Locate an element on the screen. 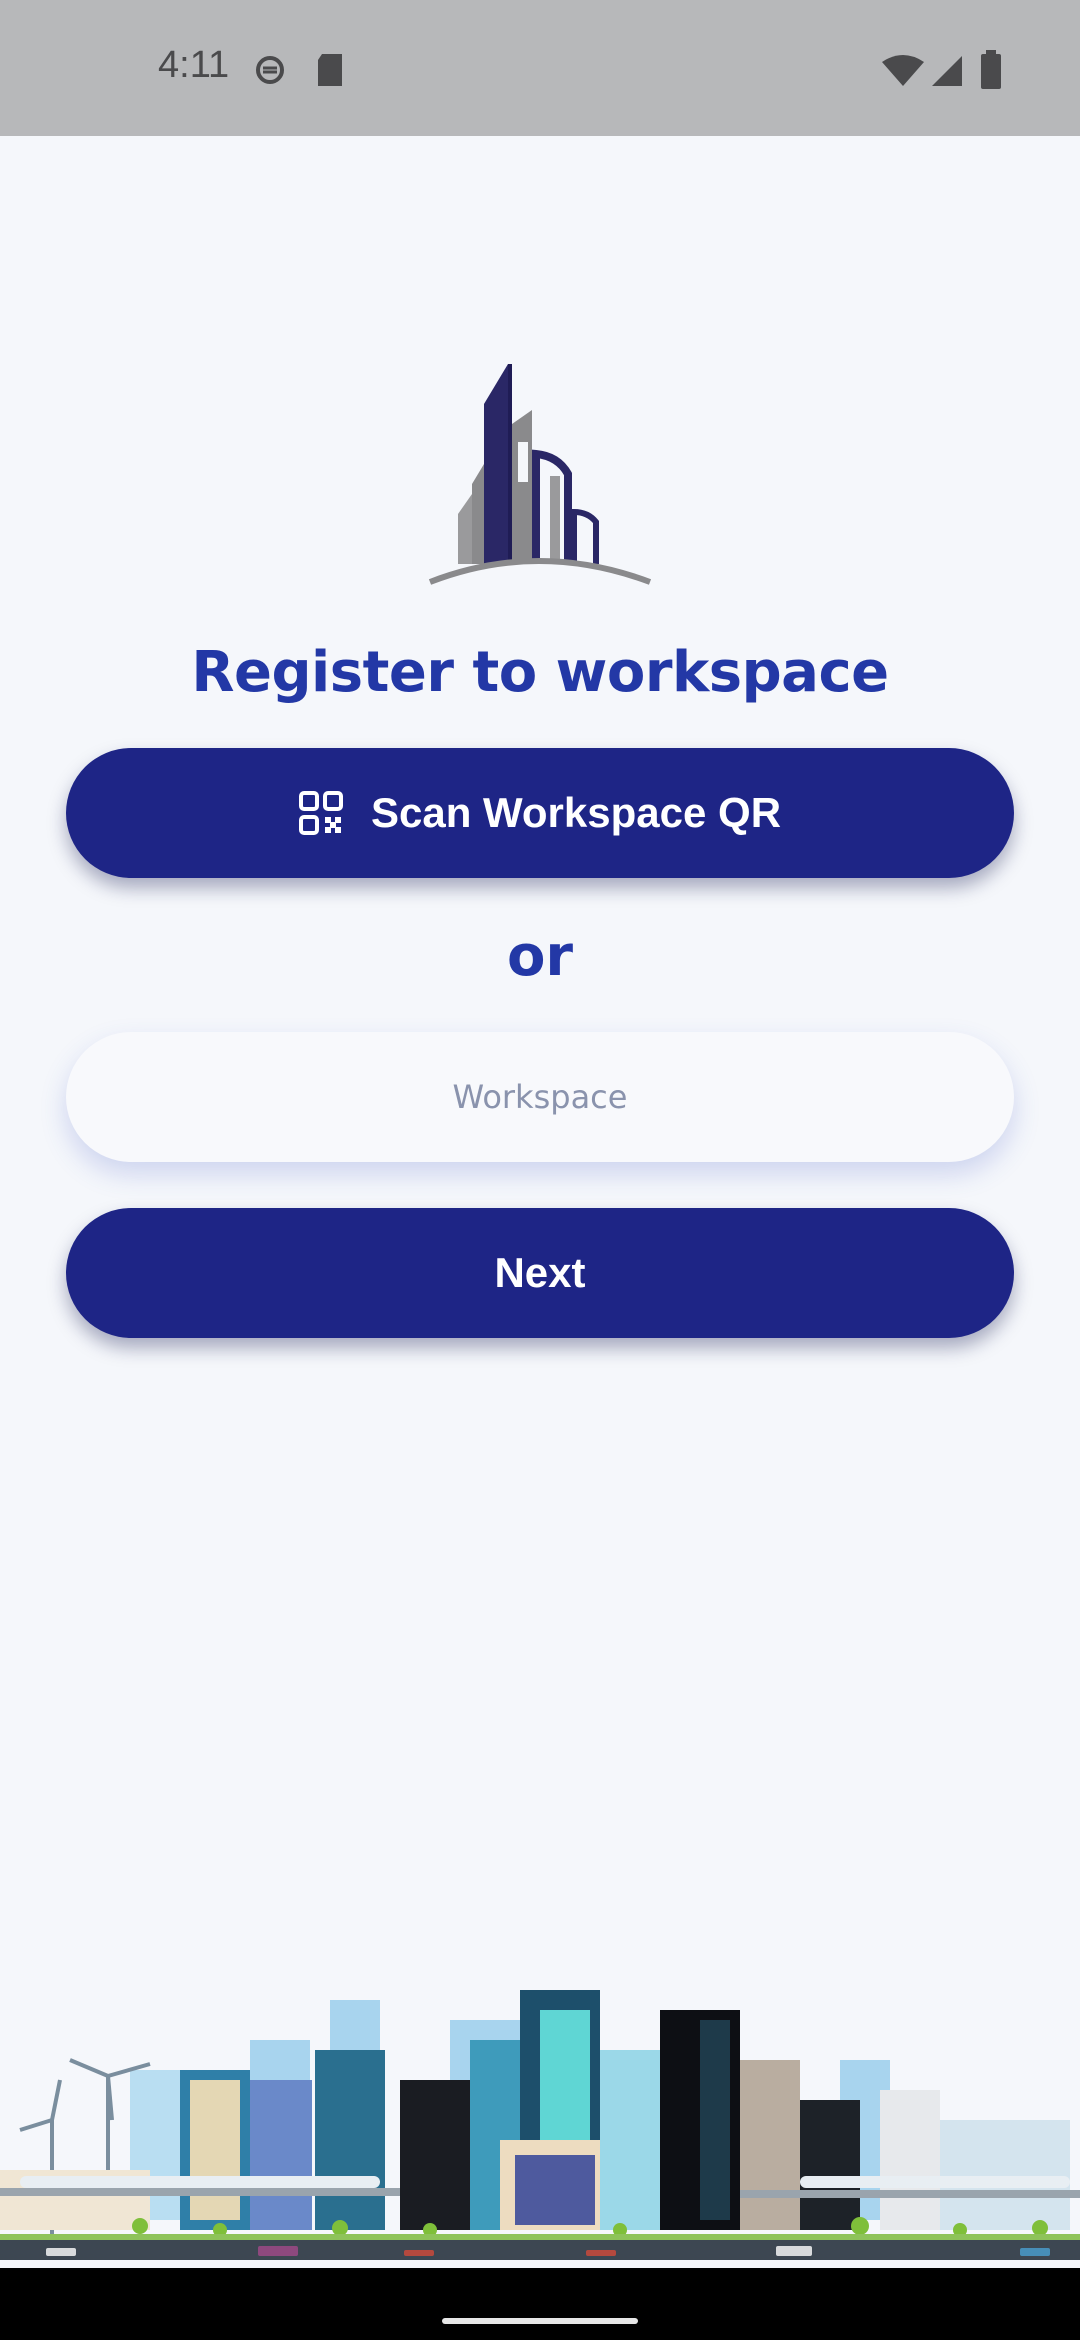  workspace-input is located at coordinates (540, 1097).